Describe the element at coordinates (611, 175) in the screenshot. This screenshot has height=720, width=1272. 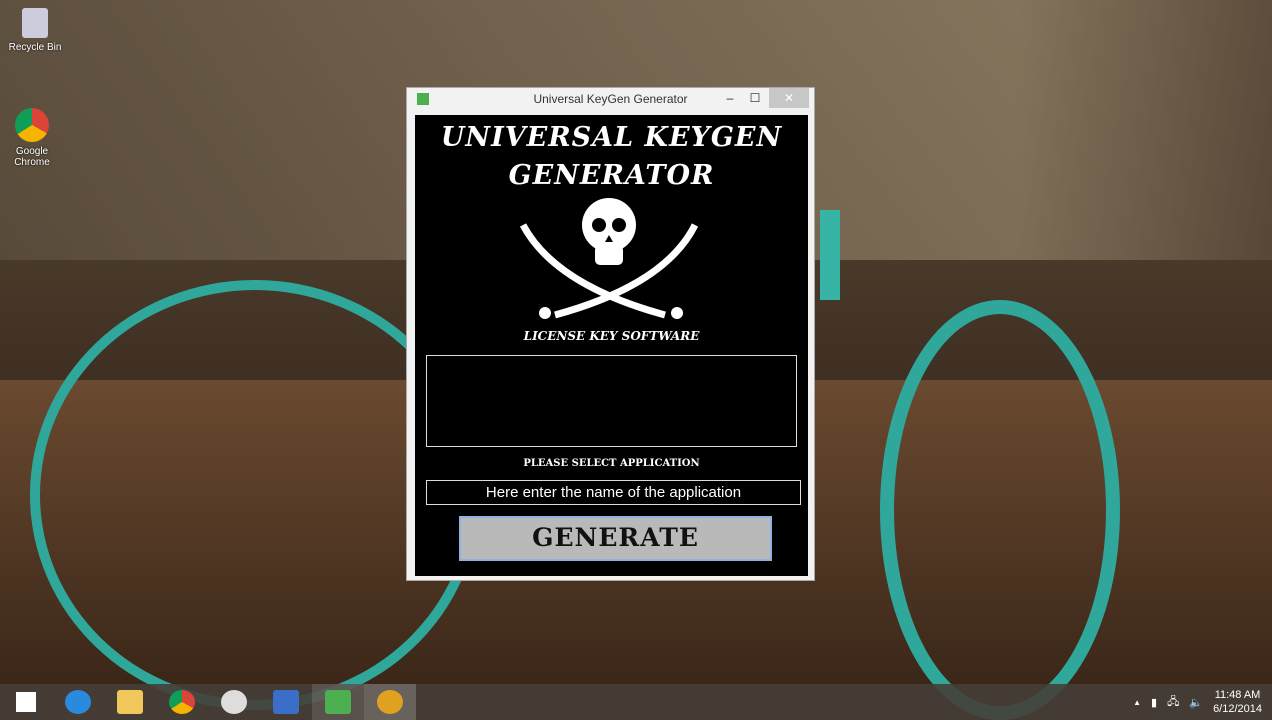
I see `heading-line-2: GENERATOR` at that location.